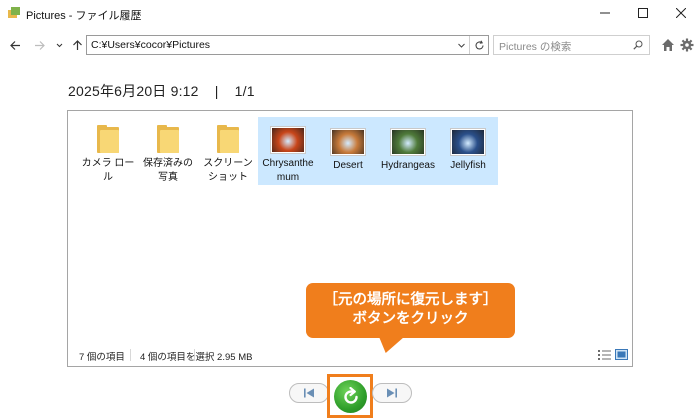 The image size is (700, 419). Describe the element at coordinates (288, 170) in the screenshot. I see `item-label: Chrysanthemum` at that location.